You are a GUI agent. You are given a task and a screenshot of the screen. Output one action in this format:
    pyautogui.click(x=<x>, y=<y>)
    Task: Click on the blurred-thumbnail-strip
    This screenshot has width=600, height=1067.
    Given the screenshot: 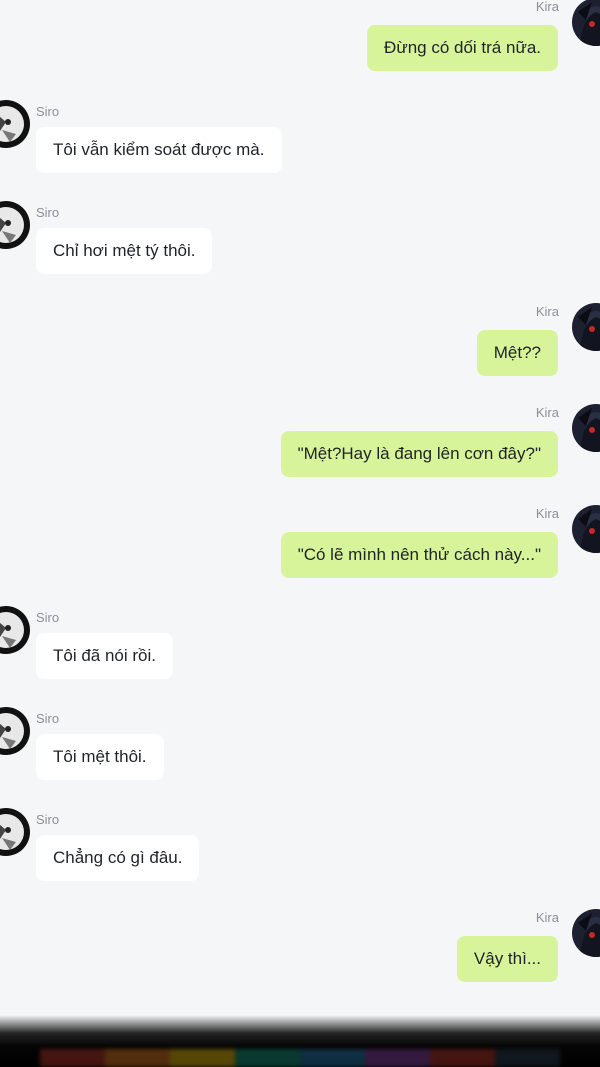 What is the action you would take?
    pyautogui.click(x=300, y=1058)
    